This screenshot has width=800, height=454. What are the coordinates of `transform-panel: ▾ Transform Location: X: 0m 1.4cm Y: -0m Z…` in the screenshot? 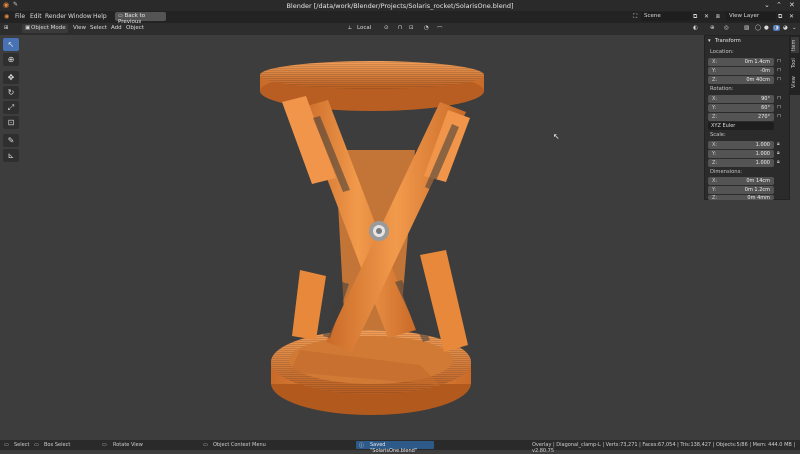 It's located at (747, 118).